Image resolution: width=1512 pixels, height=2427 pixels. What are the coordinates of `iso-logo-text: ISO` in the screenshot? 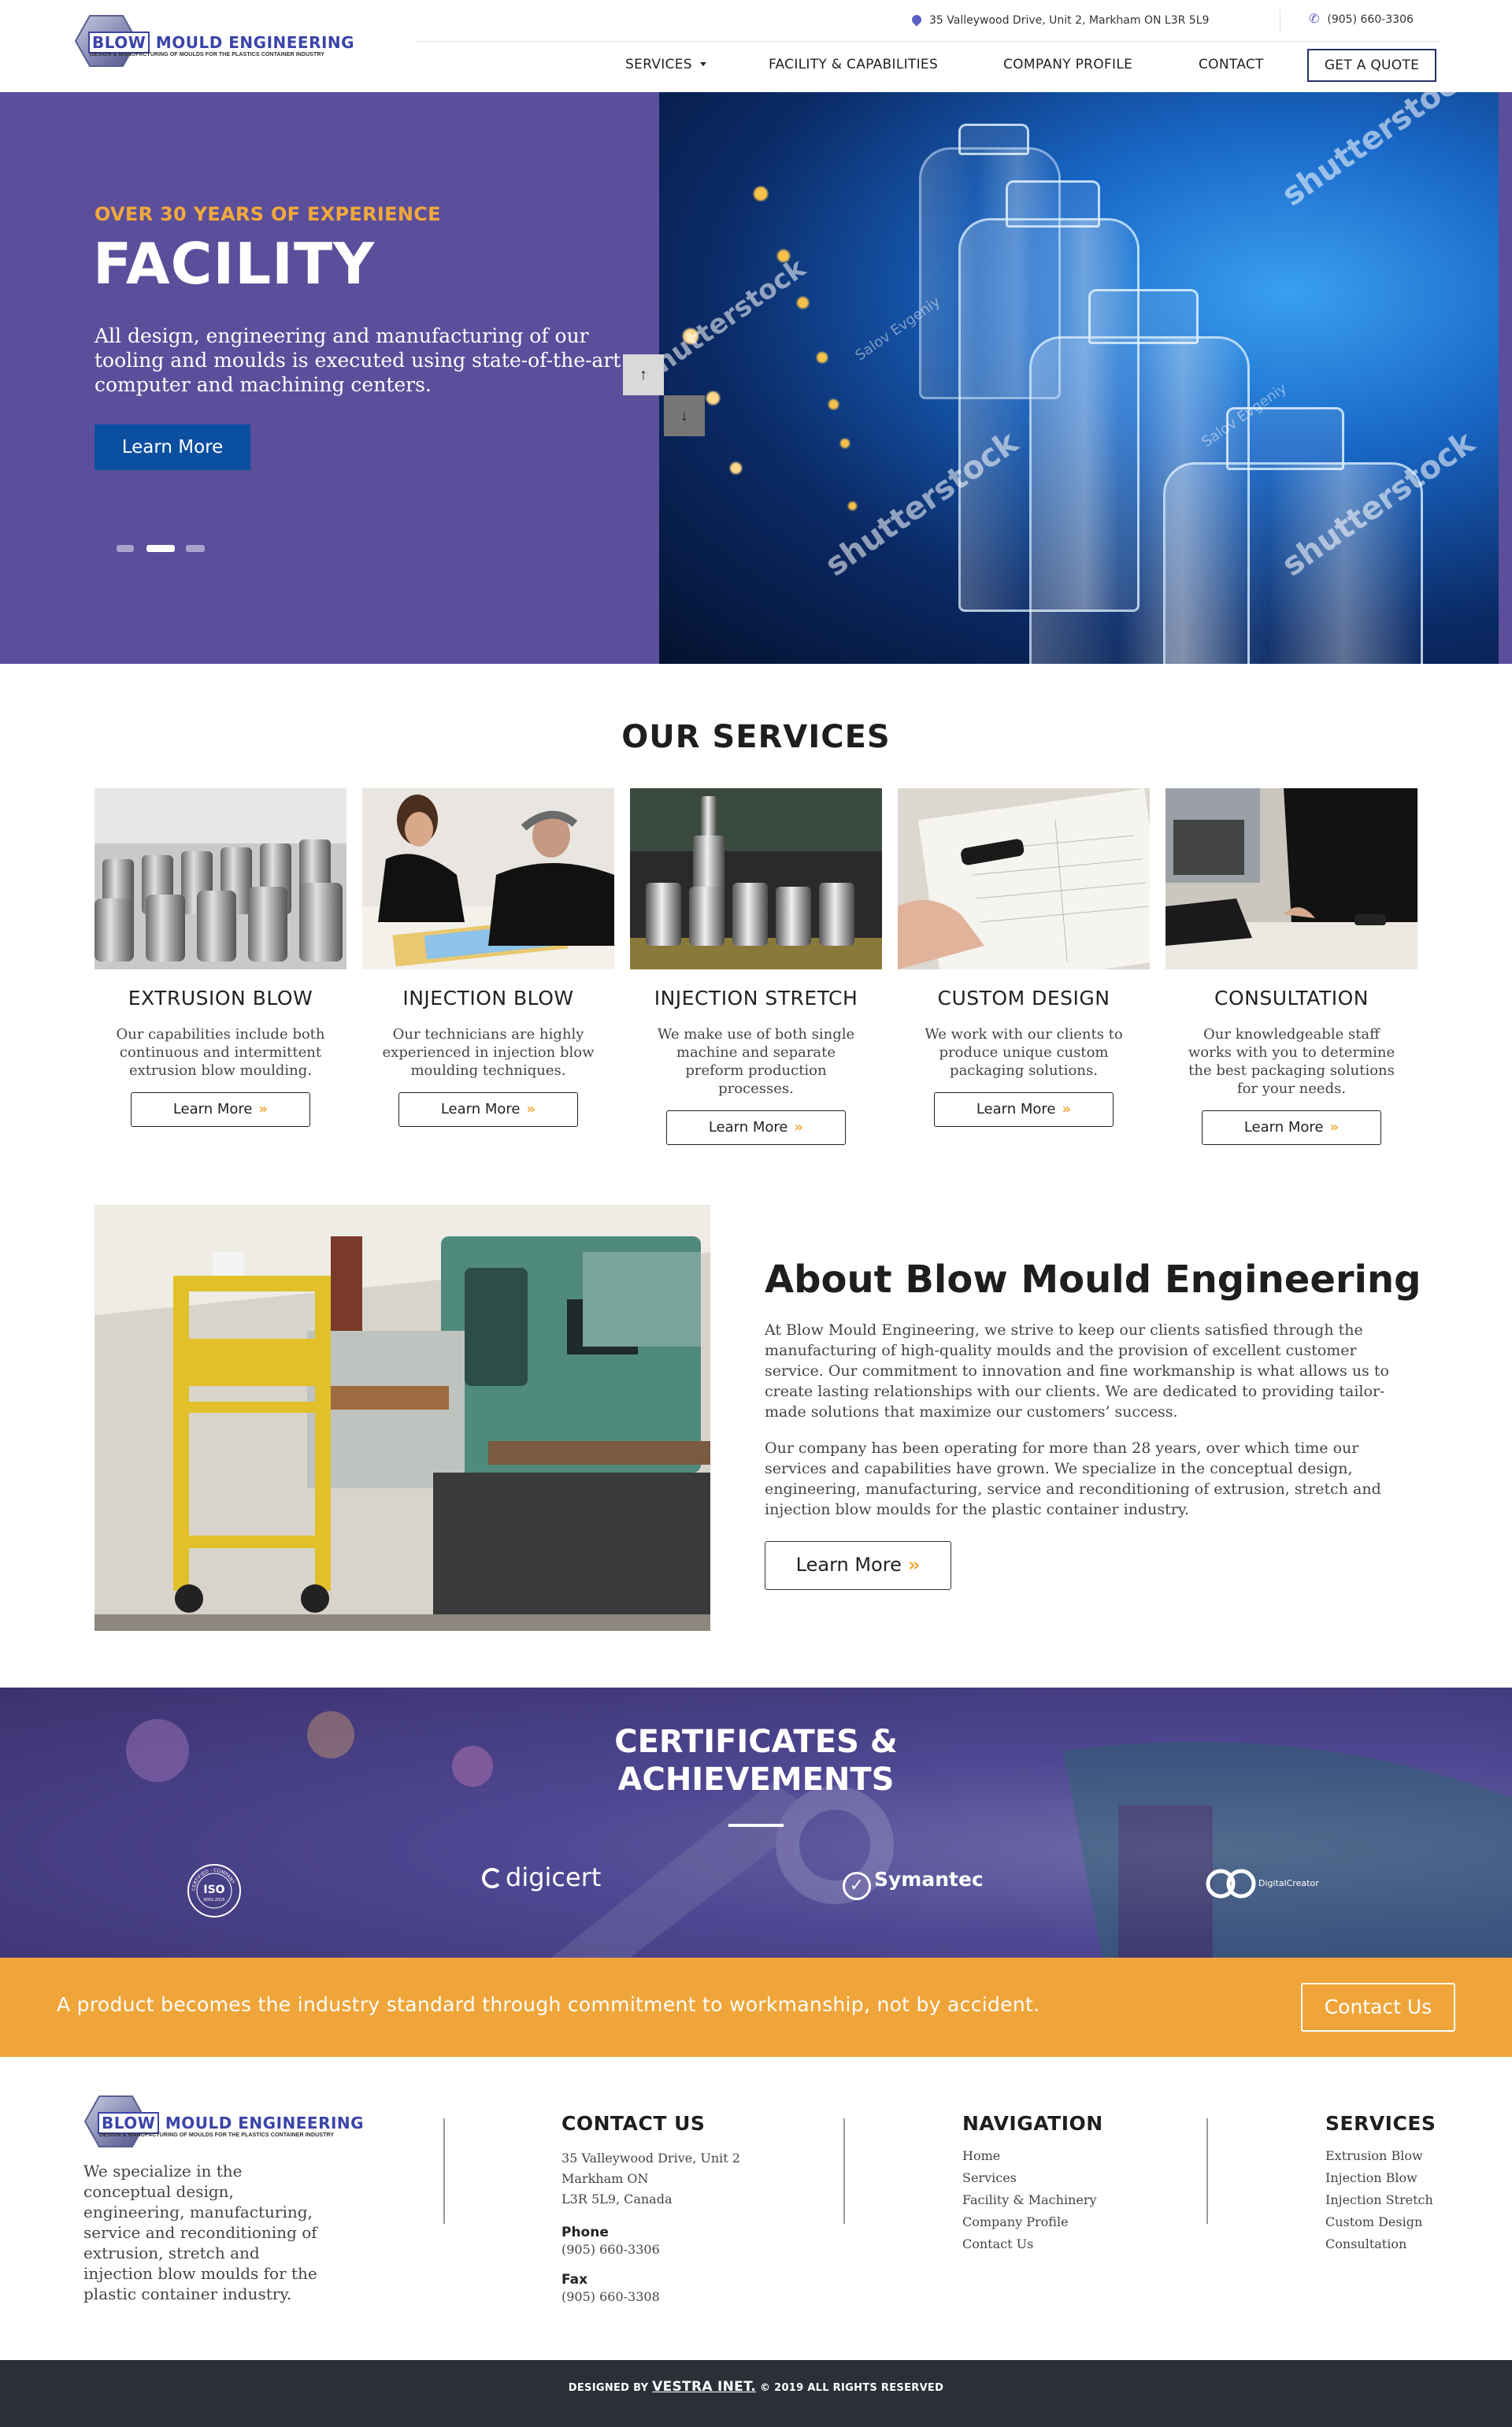 It's located at (213, 1890).